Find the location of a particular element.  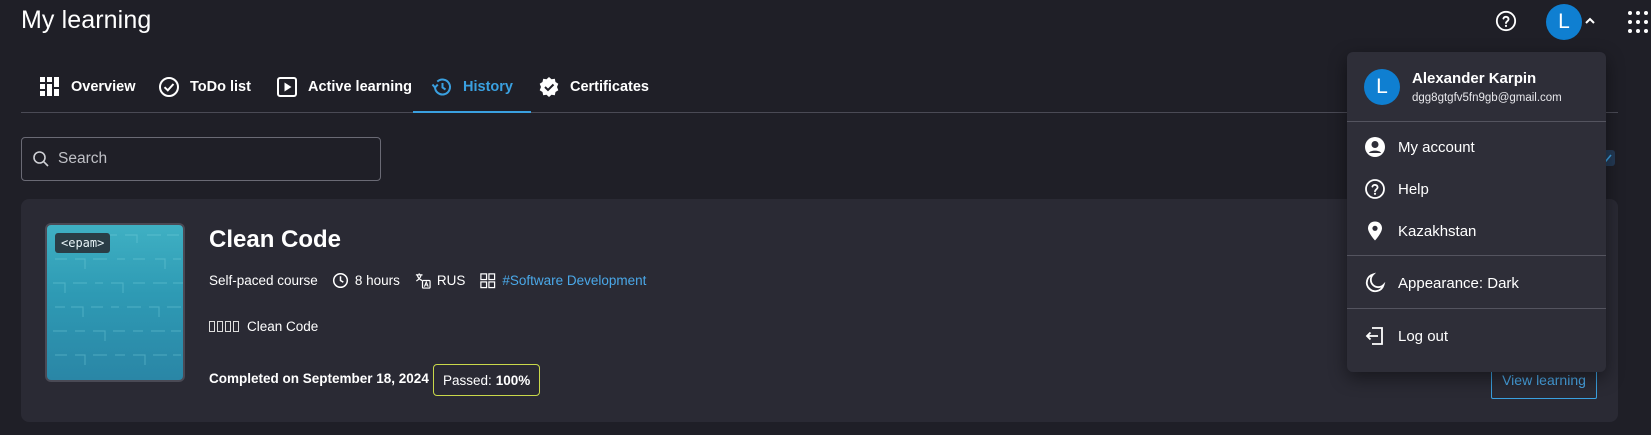

apps-grid-icon is located at coordinates (1638, 22).